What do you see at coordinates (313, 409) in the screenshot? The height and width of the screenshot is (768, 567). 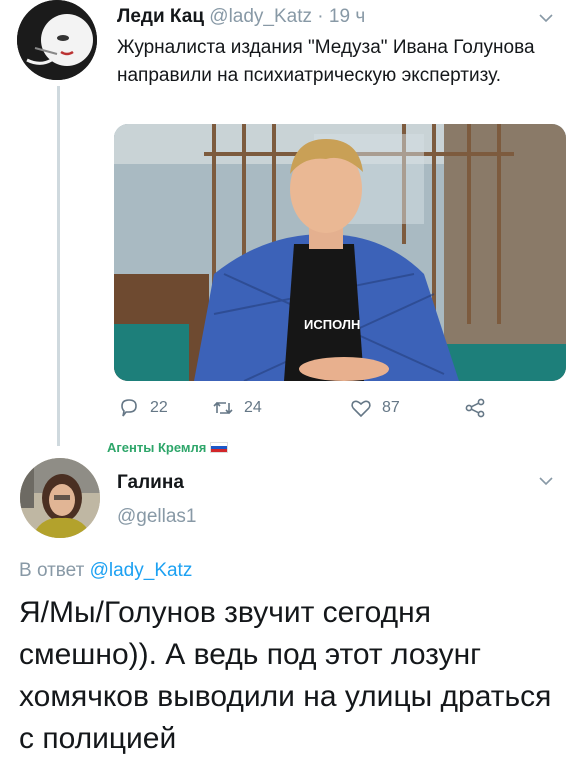 I see `tweet-actions: 22 24 87` at bounding box center [313, 409].